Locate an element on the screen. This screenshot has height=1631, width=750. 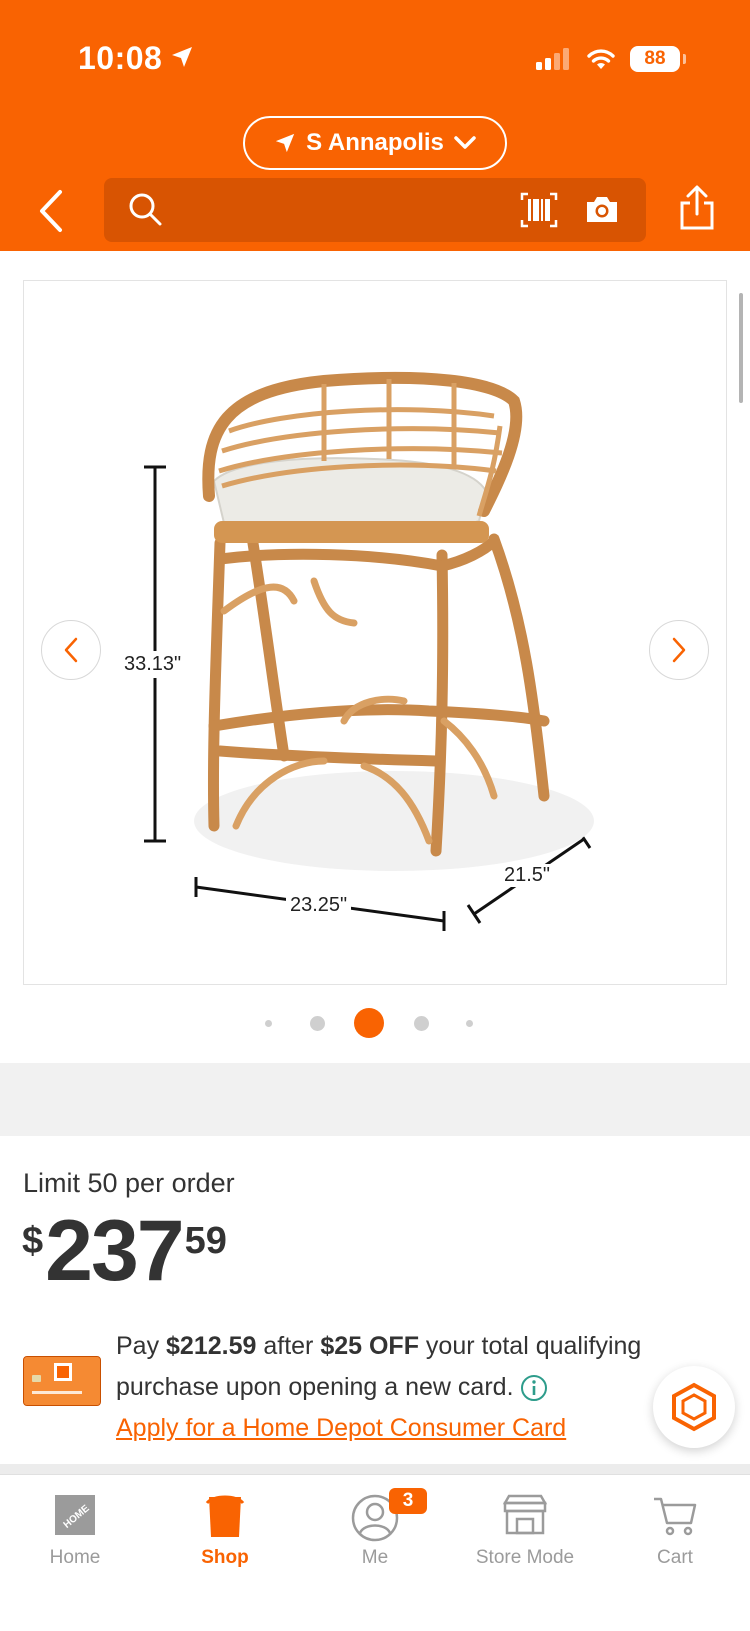
hexagon-icon is located at coordinates (694, 1407).